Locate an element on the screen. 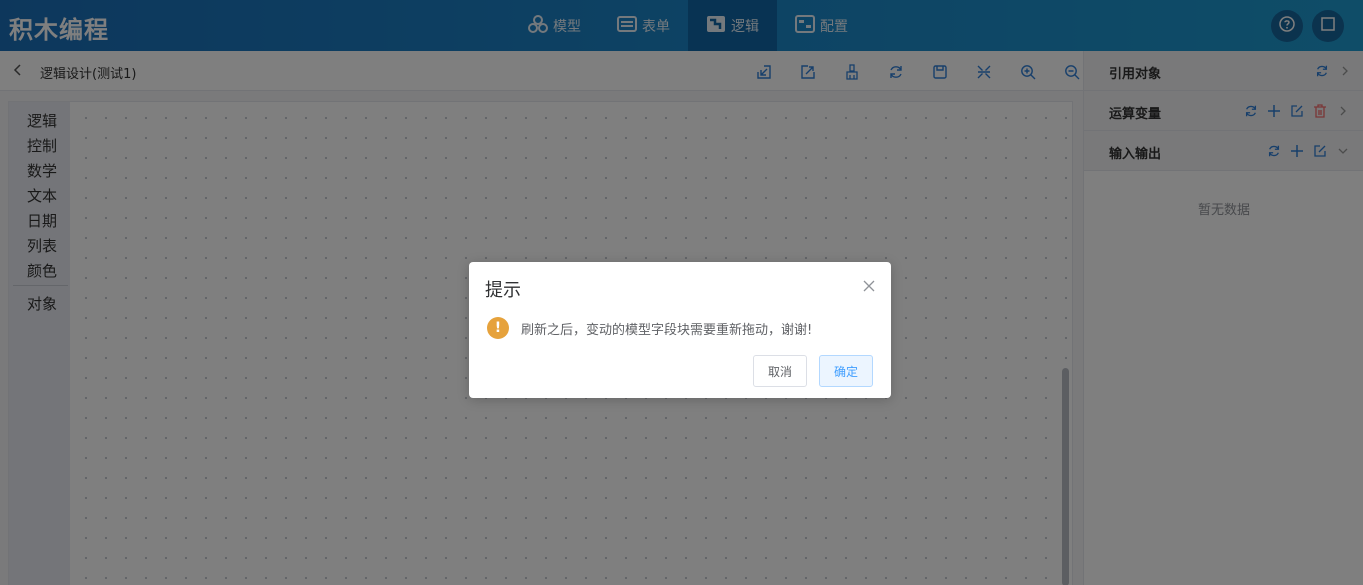  confirm-dialog: 提示 ! 刷新之后，变动的模型字段块需要重新拖动，谢谢! 取消 确定 is located at coordinates (680, 330).